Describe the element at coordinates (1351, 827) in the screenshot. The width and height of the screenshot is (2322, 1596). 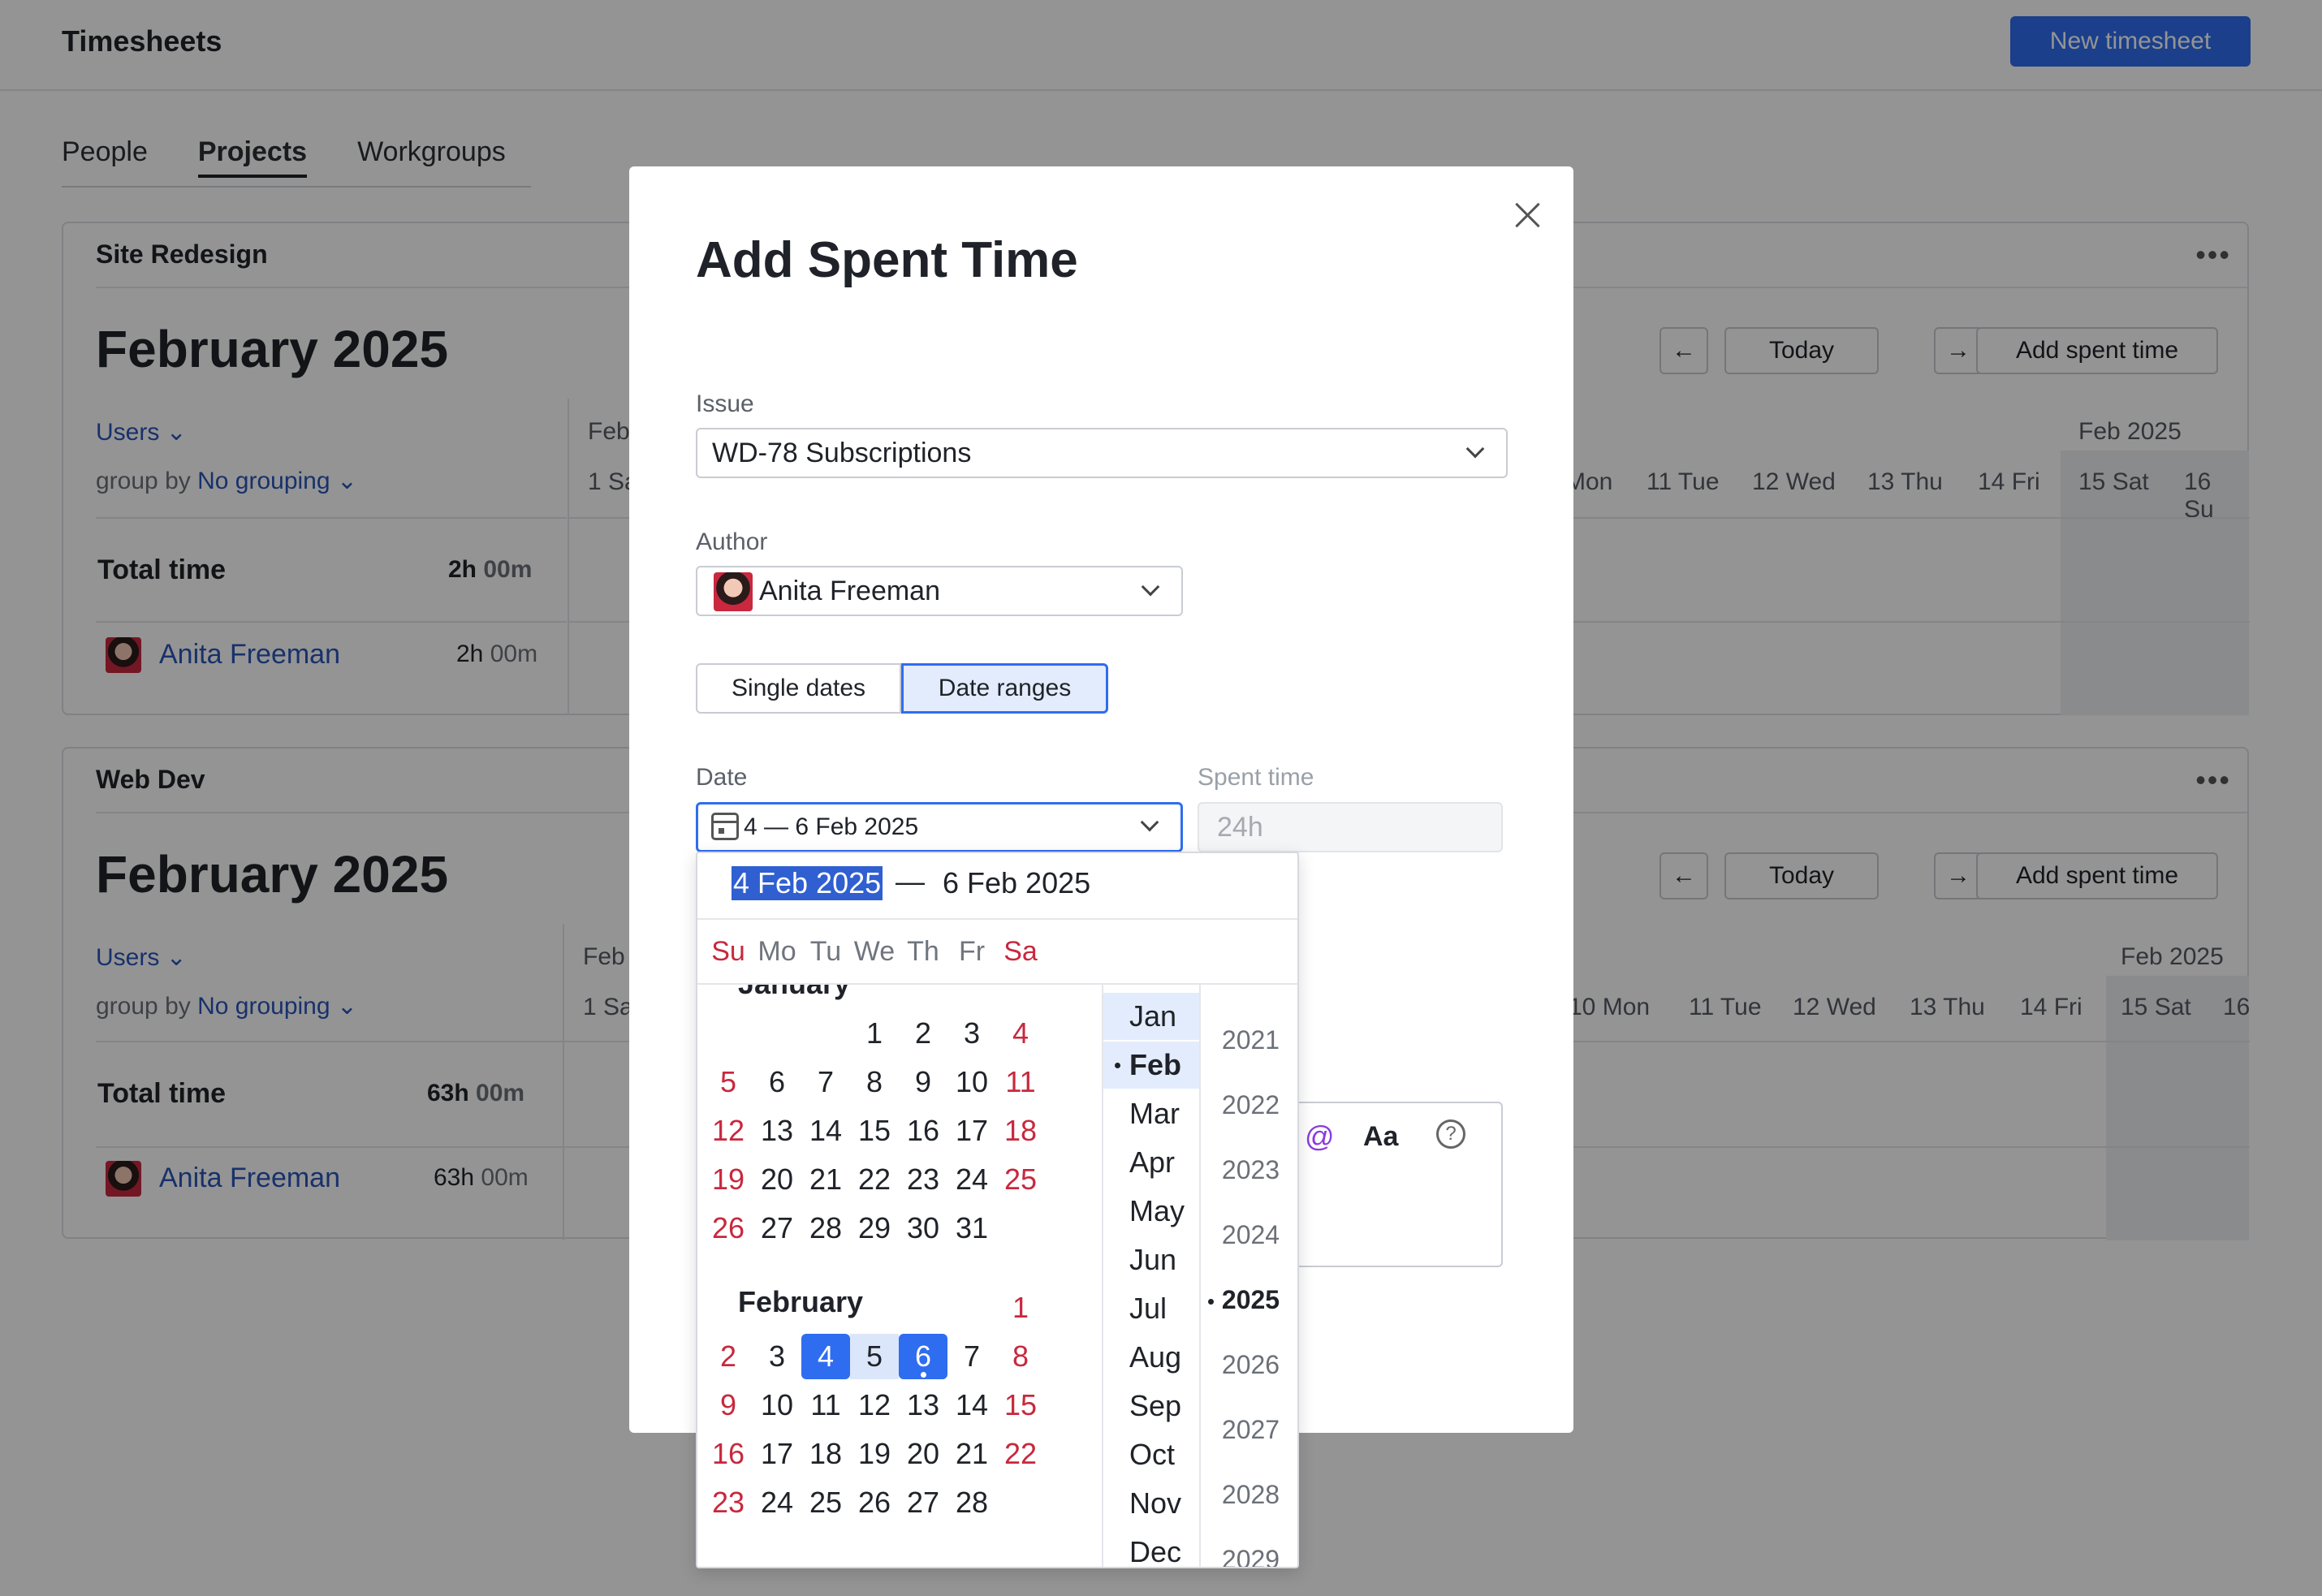
I see `spent-time-input: 24h` at that location.